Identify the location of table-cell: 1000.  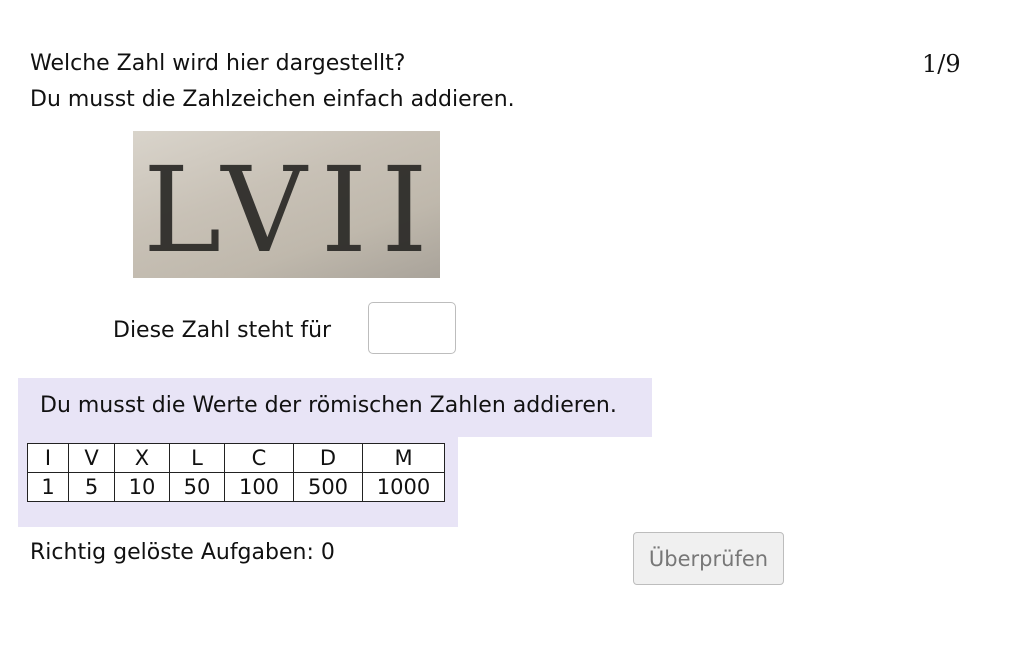
(403, 487).